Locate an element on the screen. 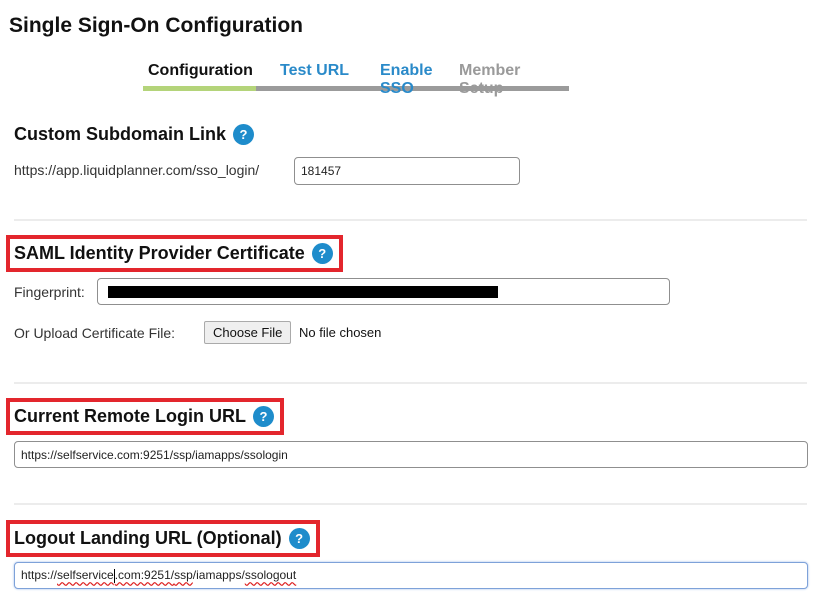 The height and width of the screenshot is (614, 836). subdomain-heading: Custom Subdomain Link ? is located at coordinates (134, 134).